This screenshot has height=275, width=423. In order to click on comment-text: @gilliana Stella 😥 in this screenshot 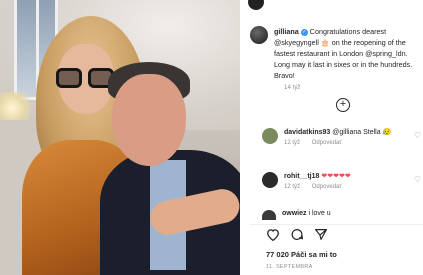, I will do `click(362, 132)`.